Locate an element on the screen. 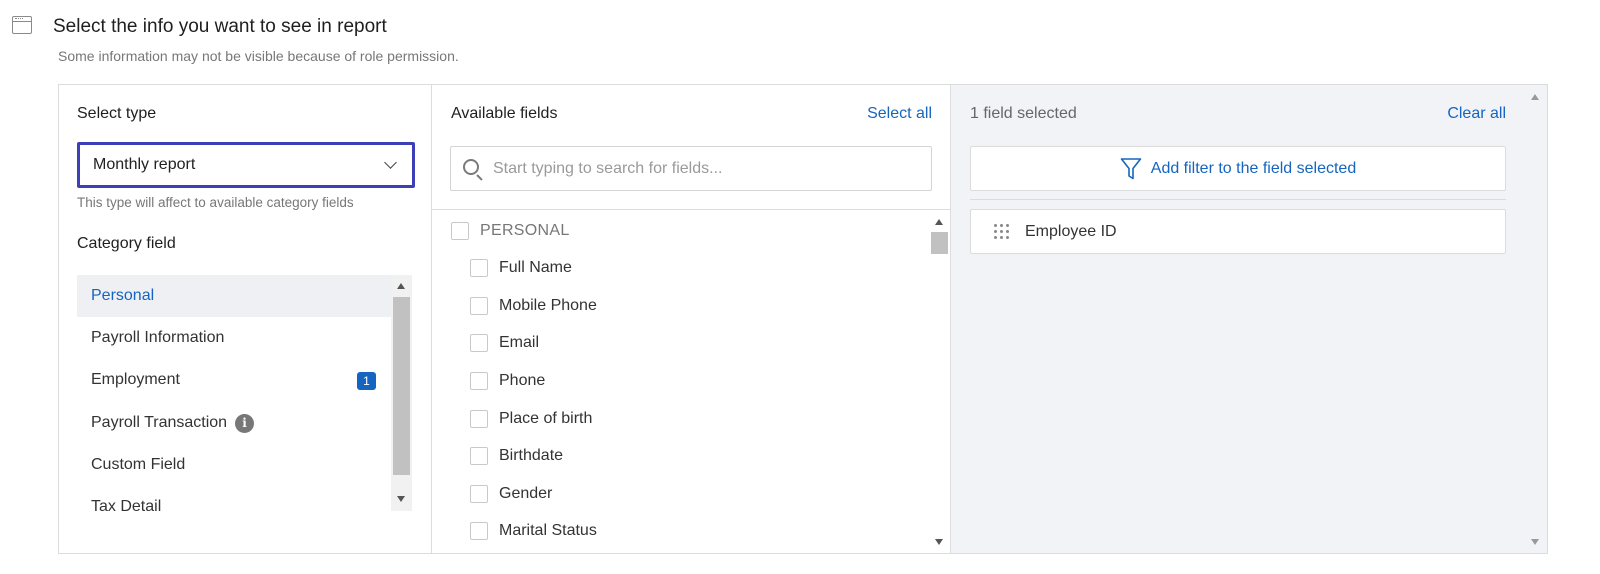  field-label: Gender is located at coordinates (526, 493).